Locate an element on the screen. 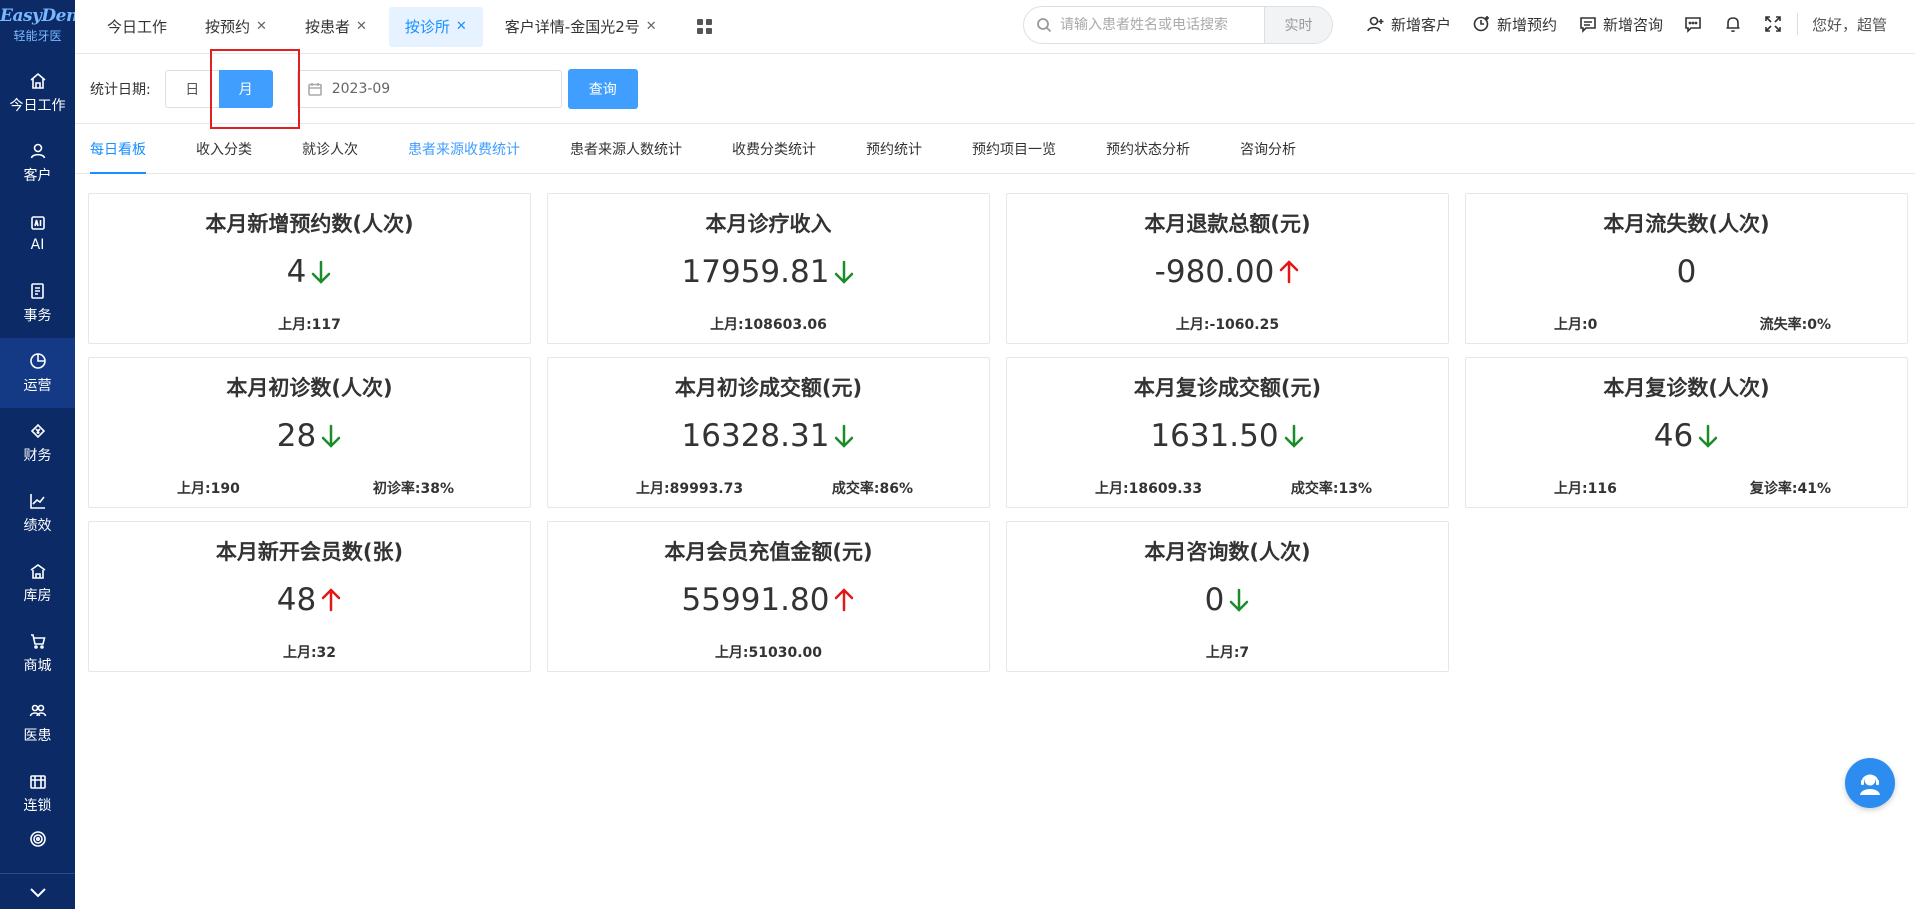 This screenshot has height=909, width=1915. kpi-value-row: 16328.31 is located at coordinates (768, 436).